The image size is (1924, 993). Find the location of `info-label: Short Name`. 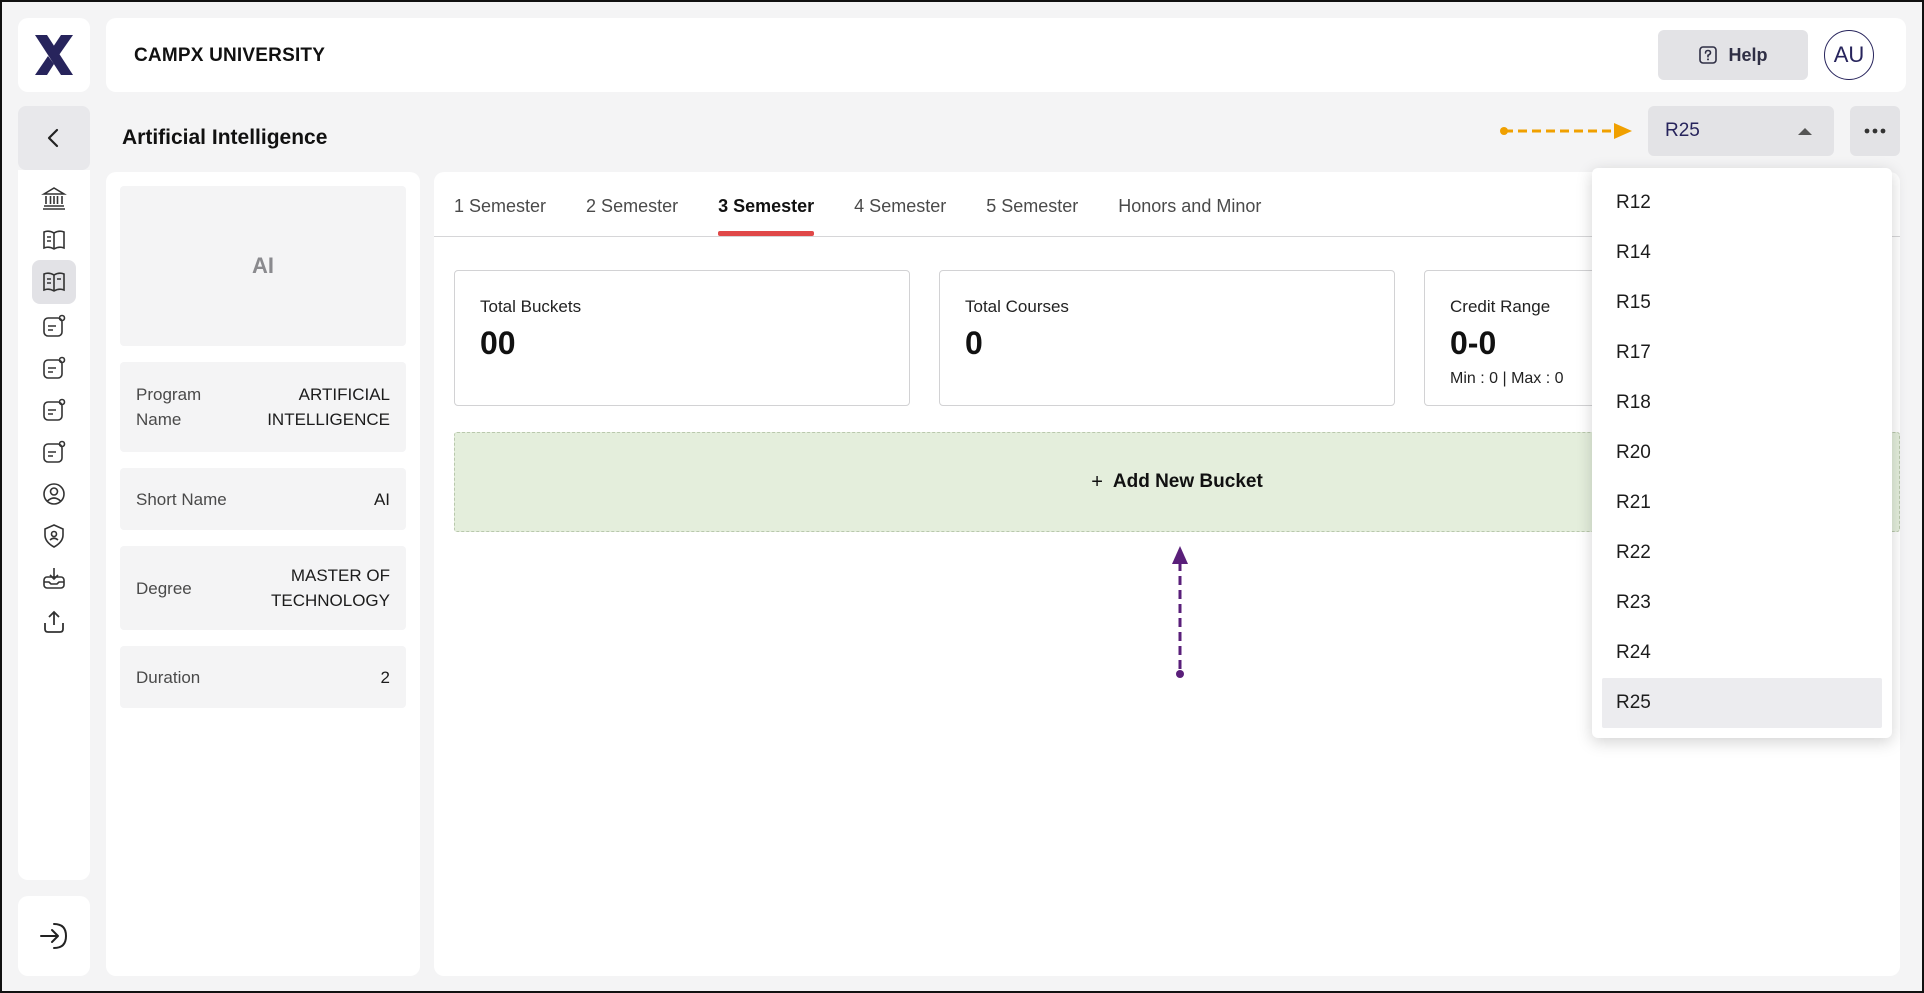

info-label: Short Name is located at coordinates (181, 499).